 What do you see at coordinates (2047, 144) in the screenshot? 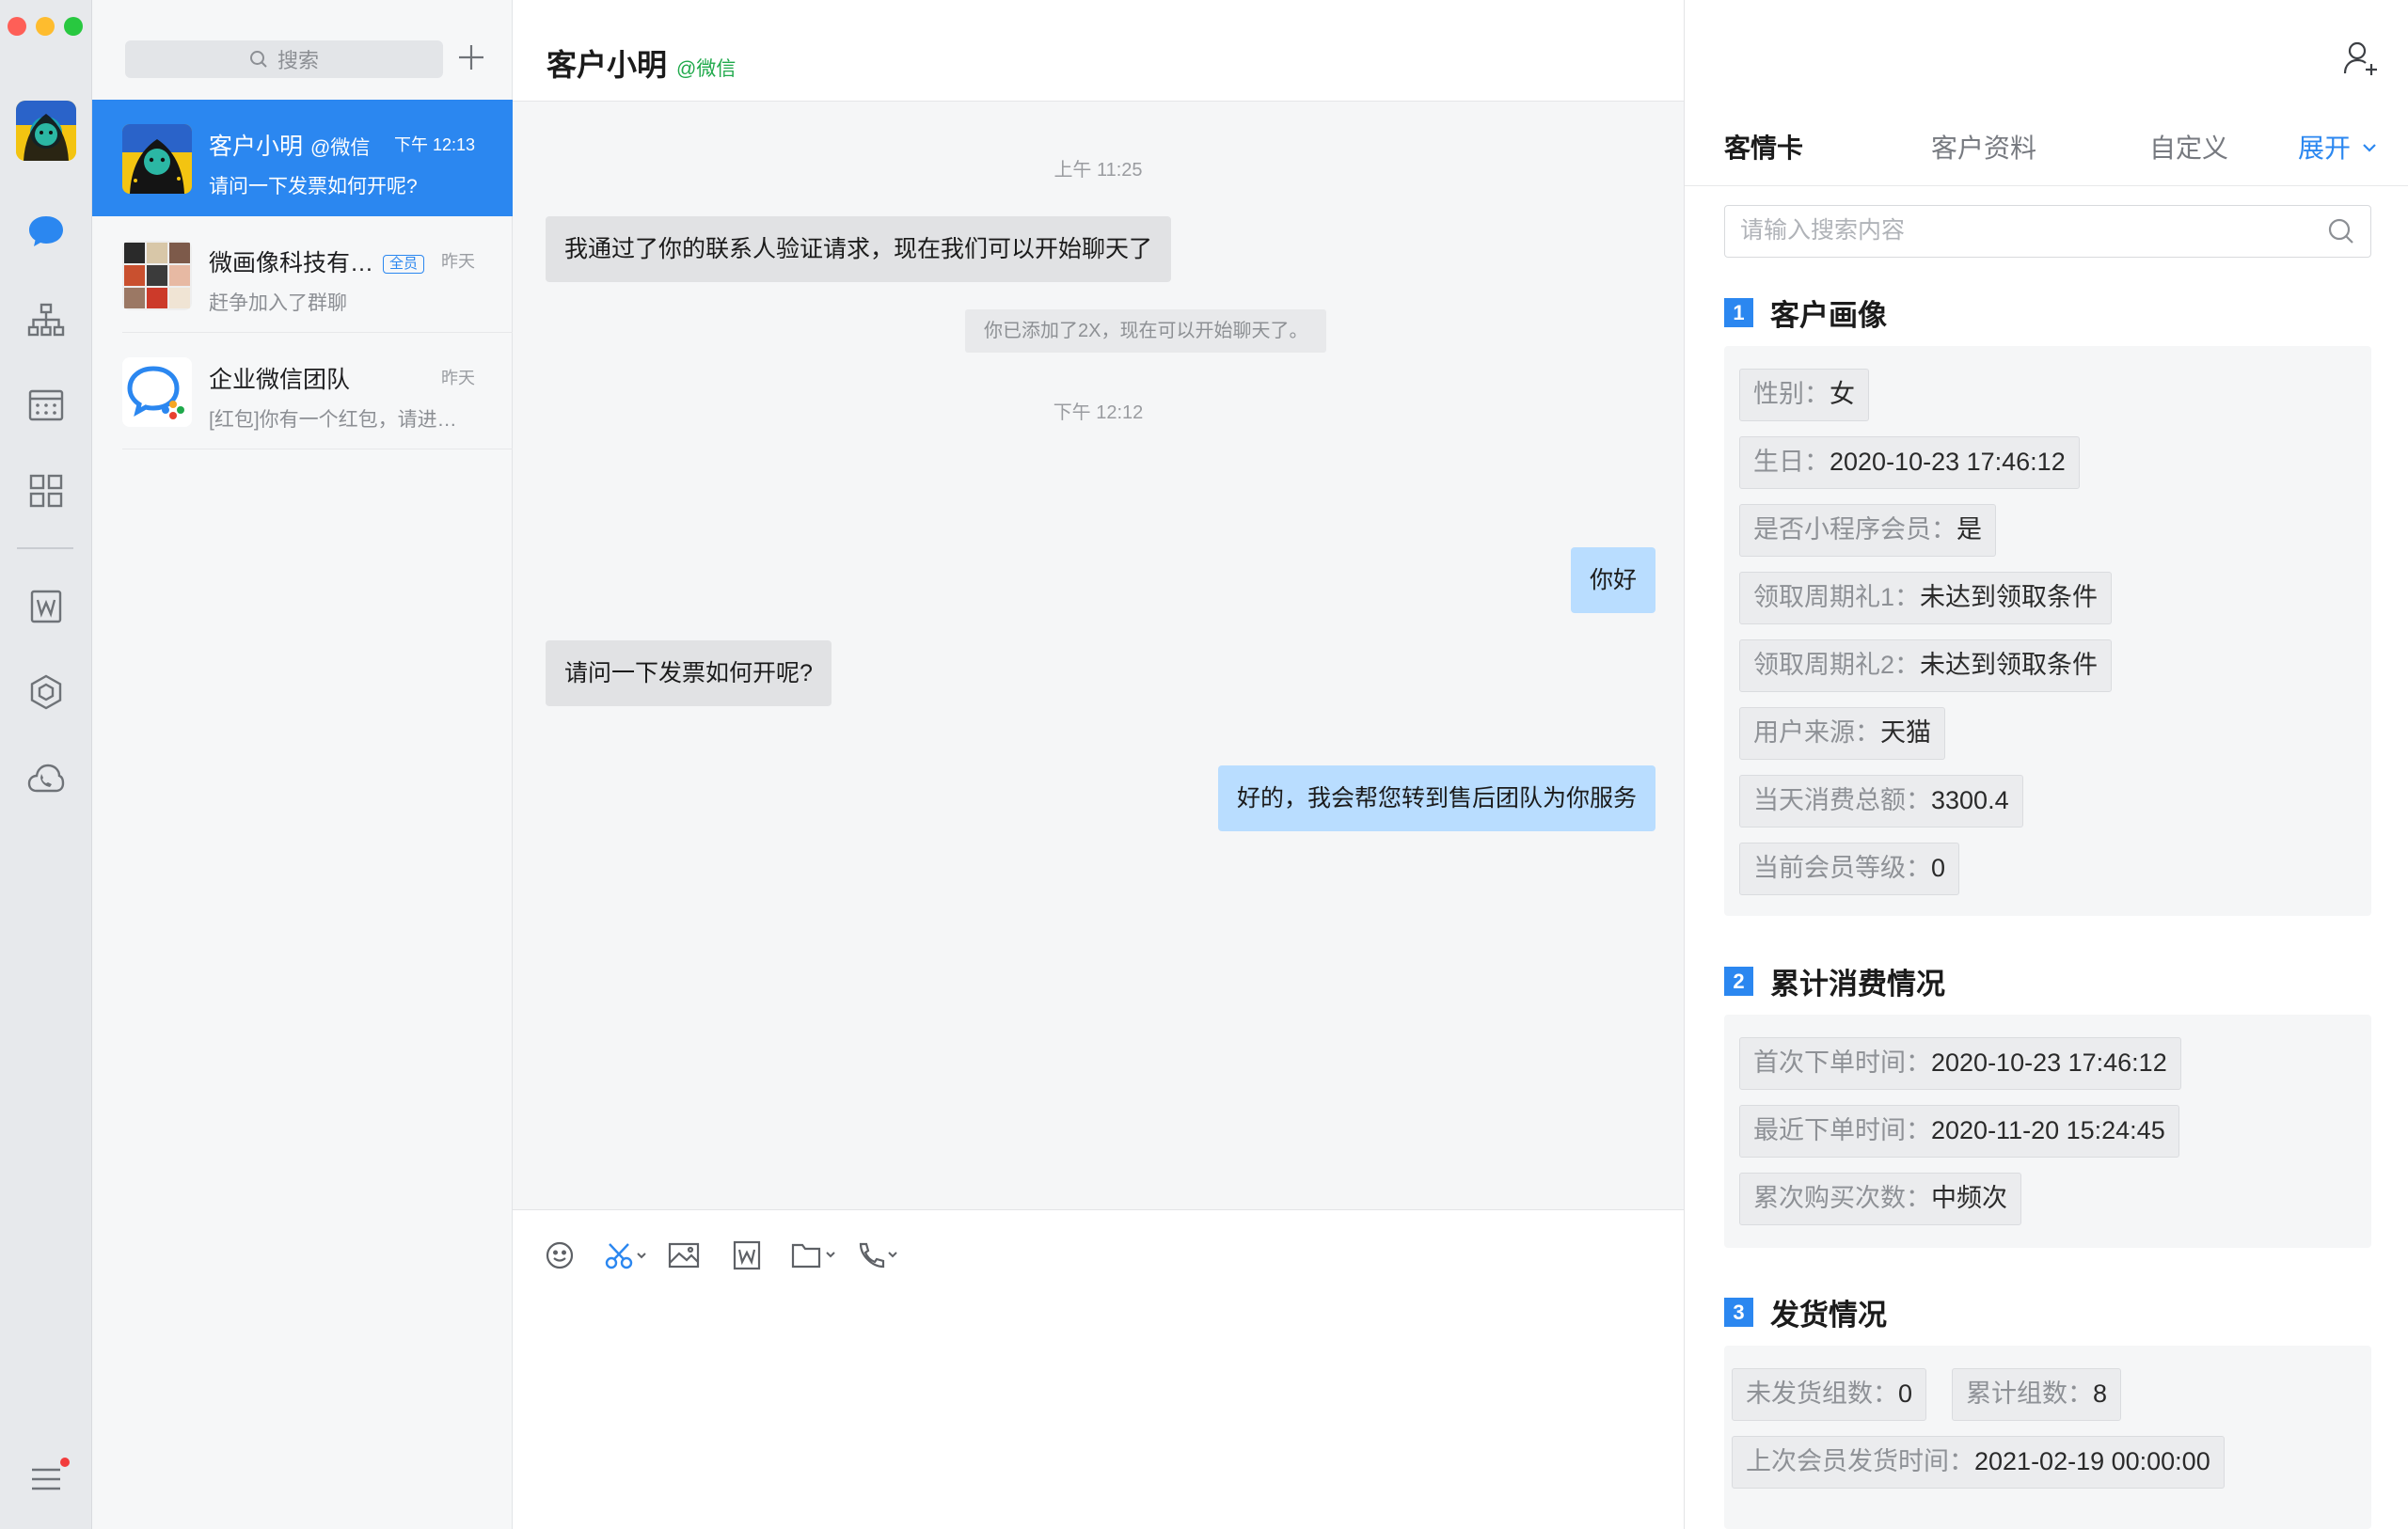
I see `panel-tabs: 客情卡 客户资料 自定义 展开` at bounding box center [2047, 144].